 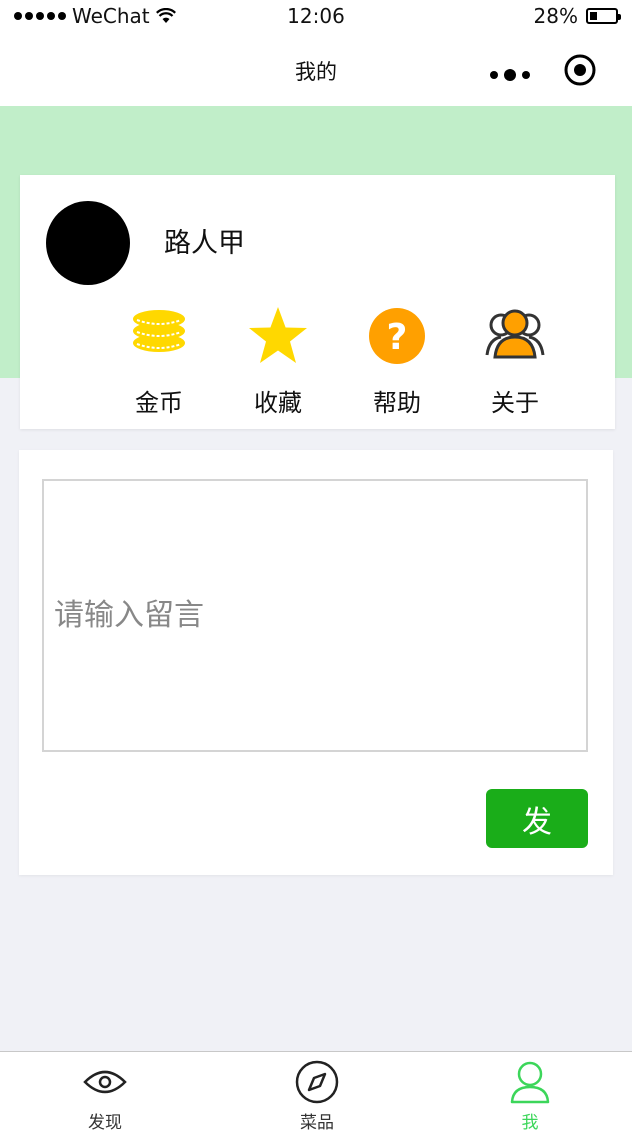 What do you see at coordinates (537, 818) in the screenshot?
I see `send-button: 发` at bounding box center [537, 818].